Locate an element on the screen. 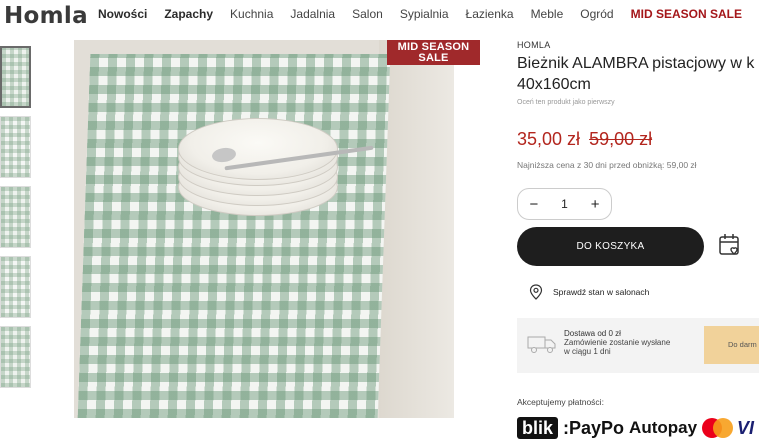 The height and width of the screenshot is (443, 759). mastercard-icon is located at coordinates (718, 428).